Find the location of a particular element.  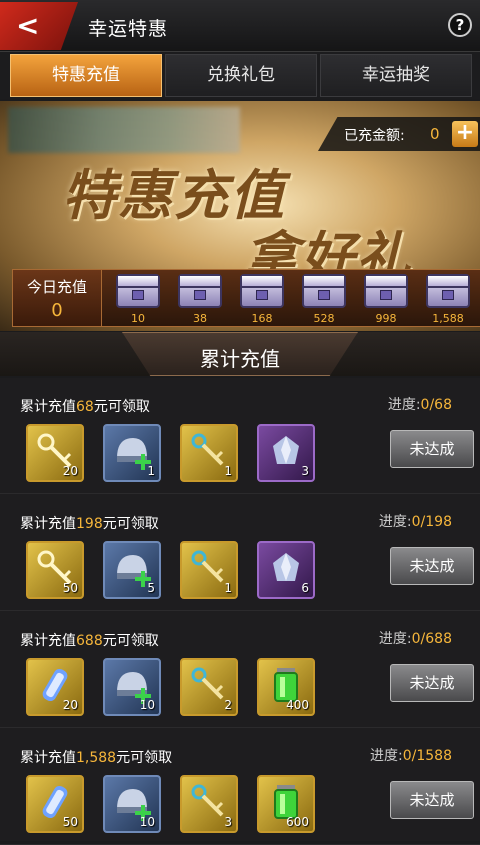

chest-track: 10 38 168 528 998 1,588 is located at coordinates (291, 298).